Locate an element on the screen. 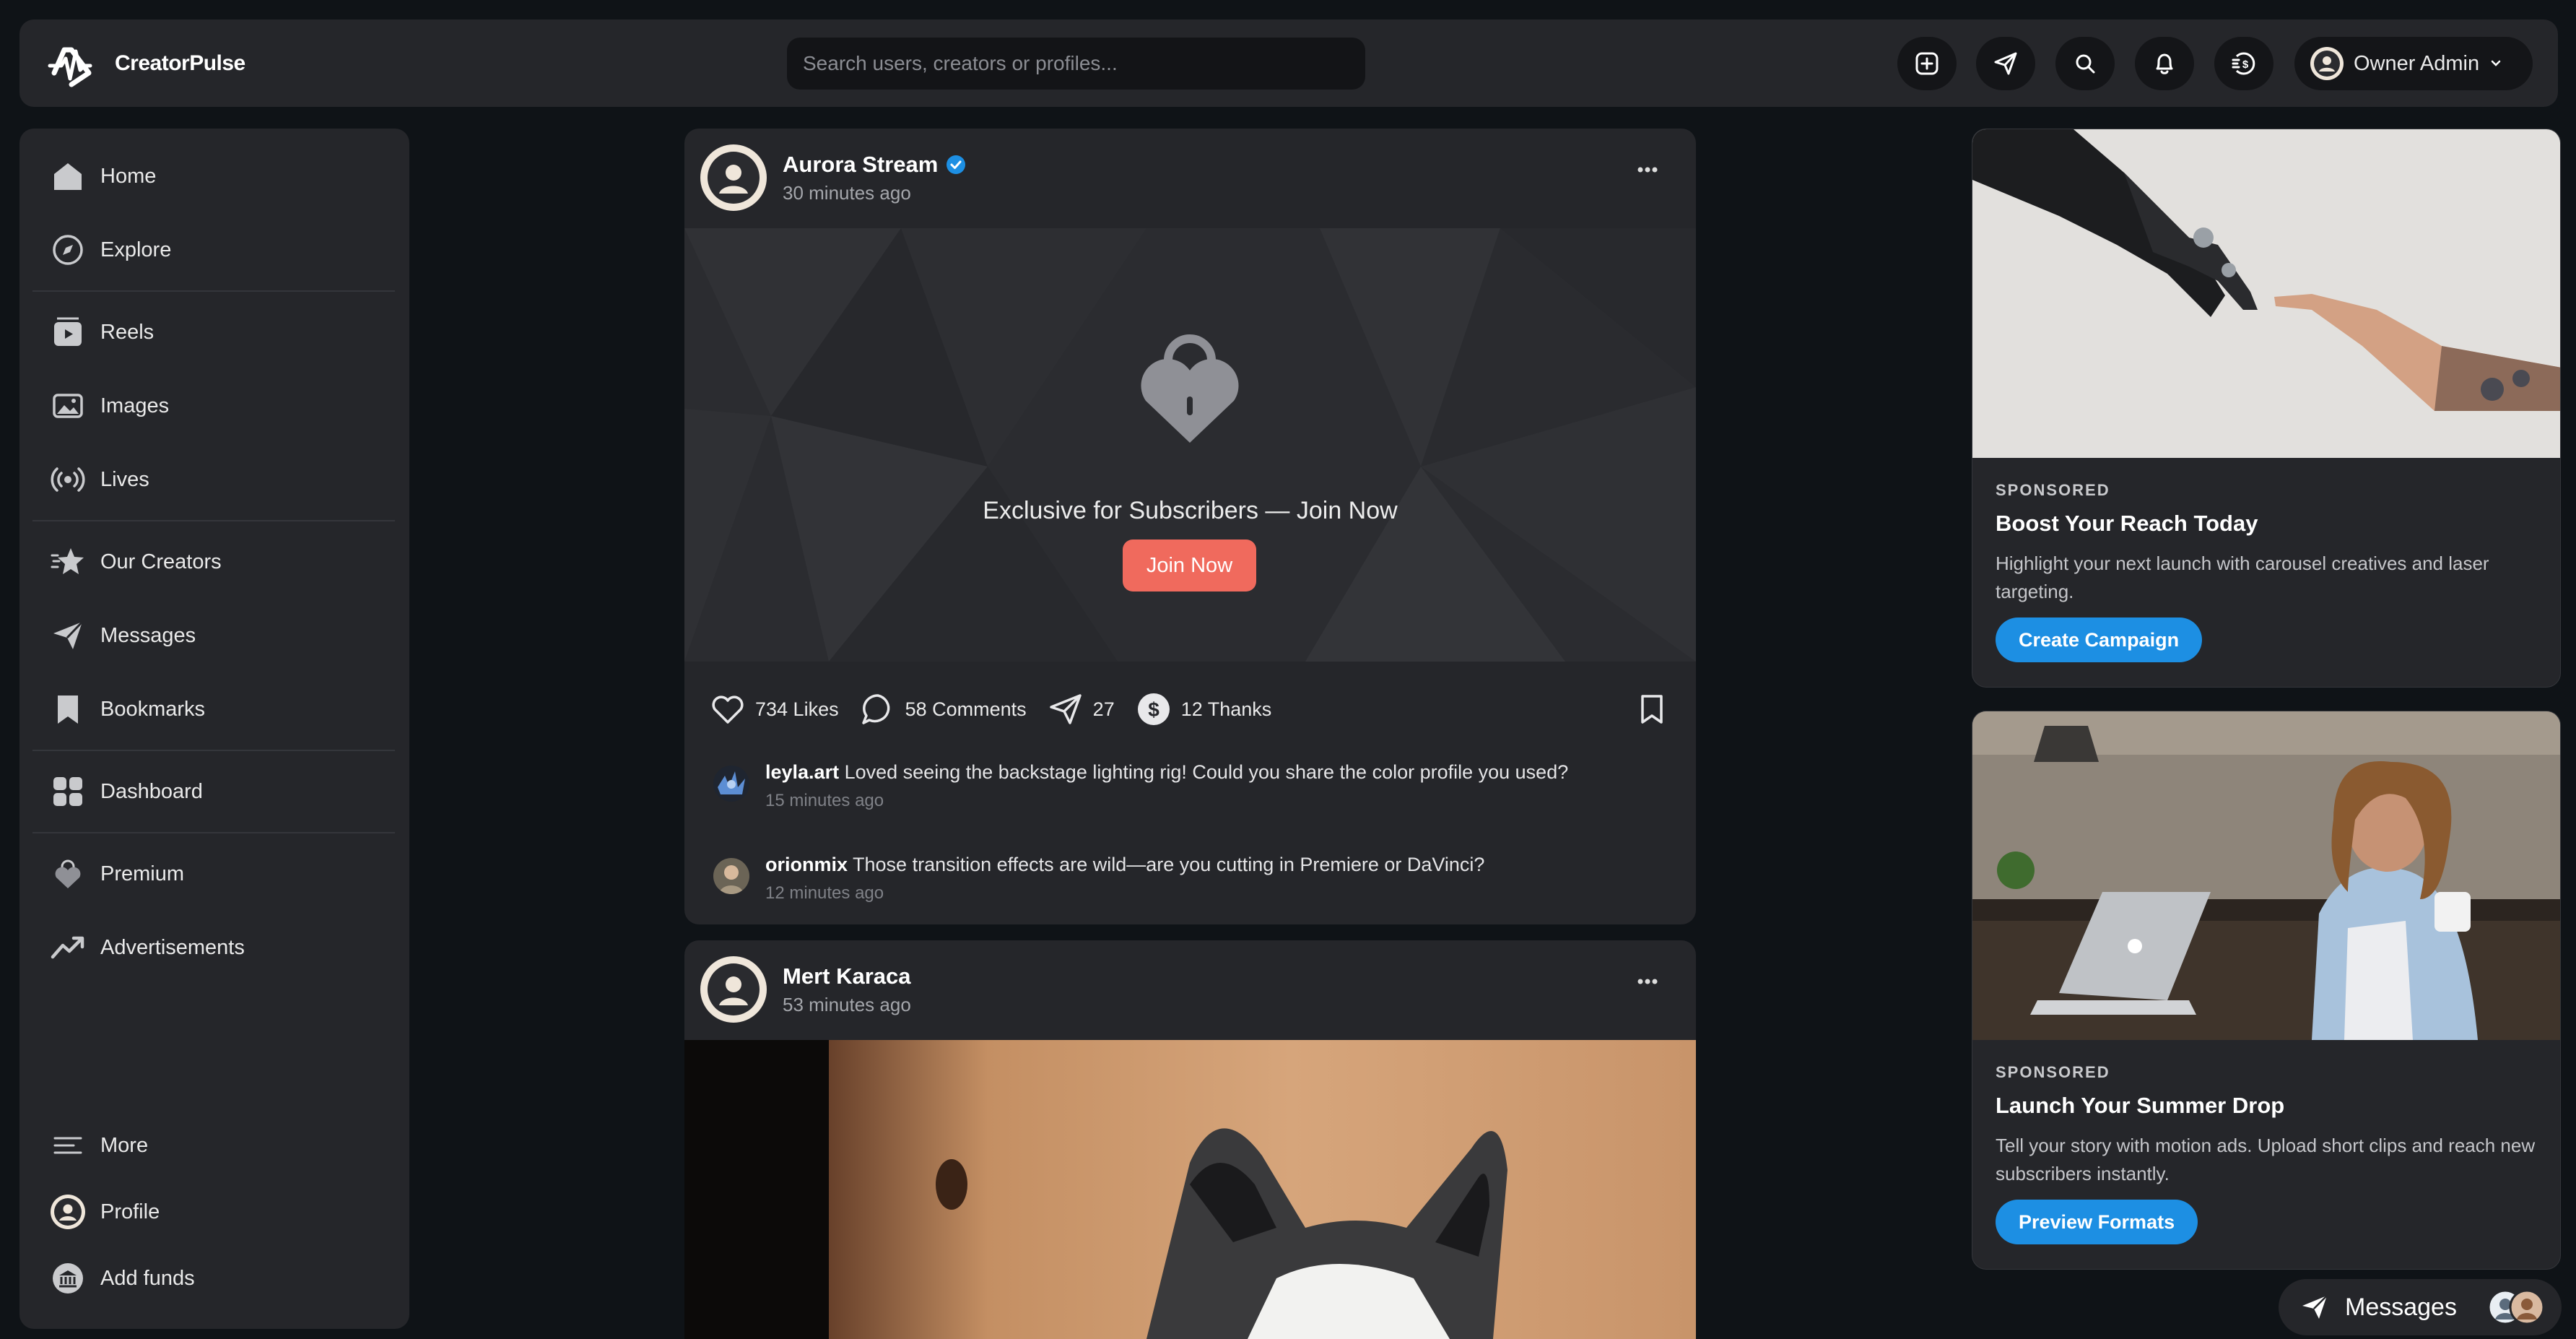  sidebar-item-label: Messages is located at coordinates (148, 635).